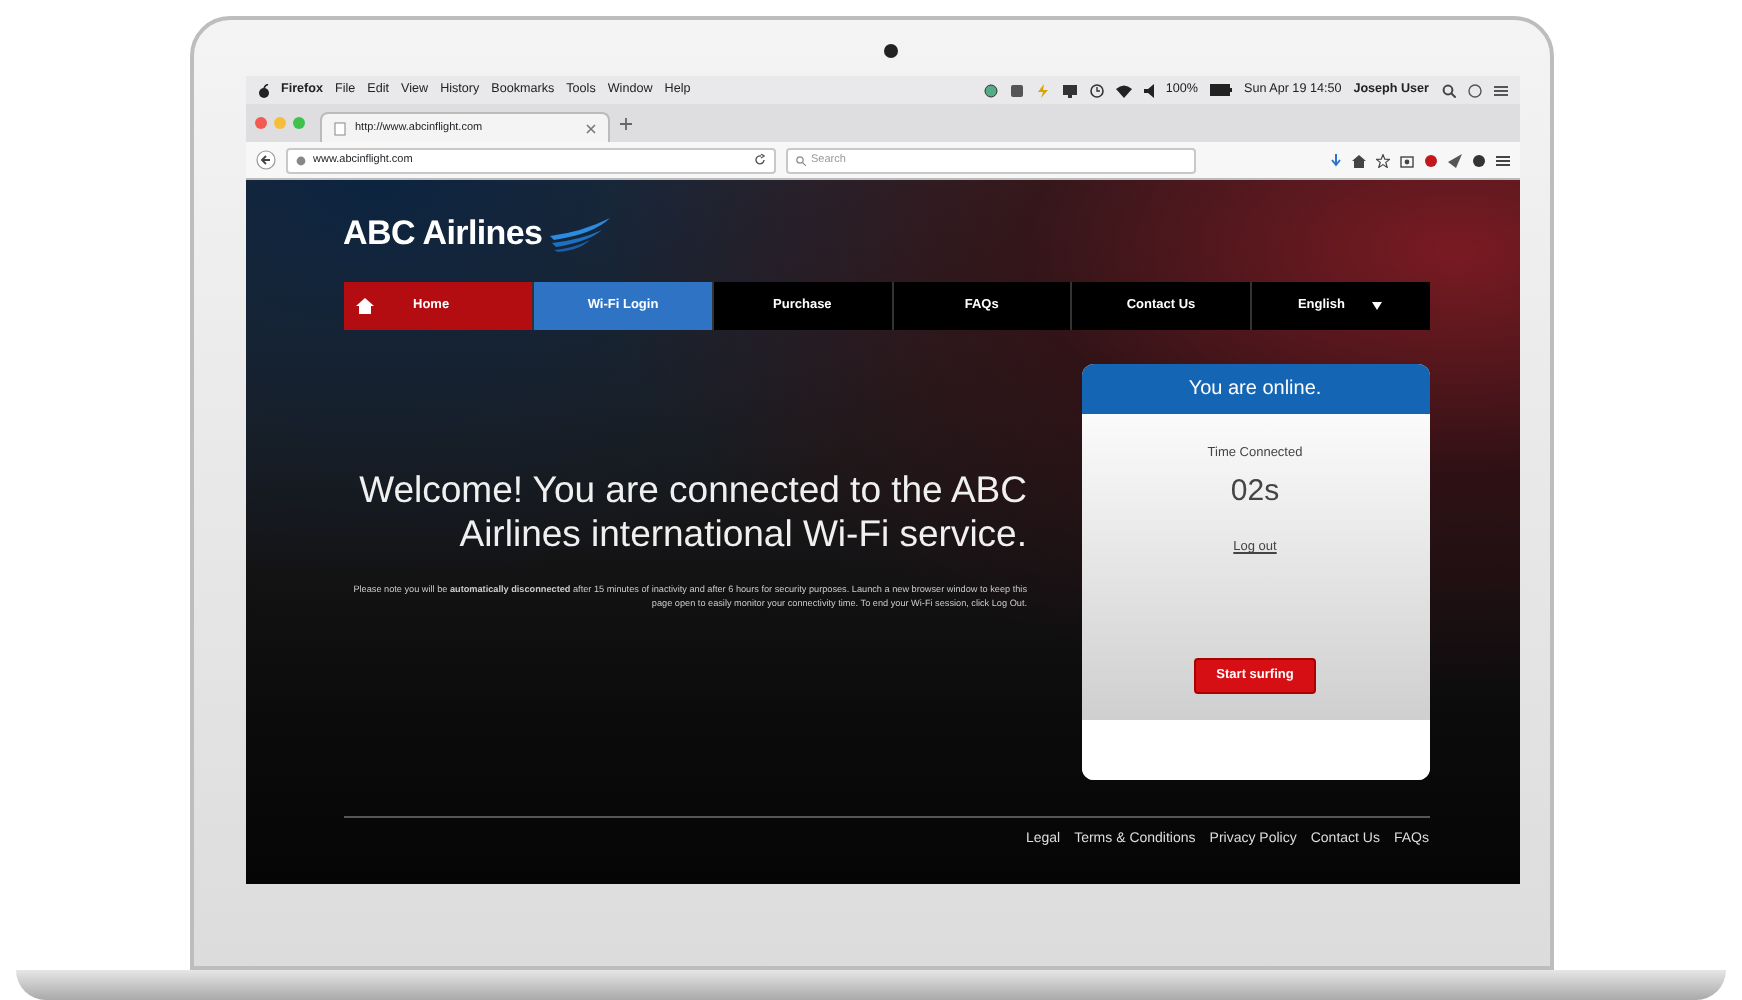 Image resolution: width=1742 pixels, height=1000 pixels. I want to click on speaker-icon, so click(1148, 90).